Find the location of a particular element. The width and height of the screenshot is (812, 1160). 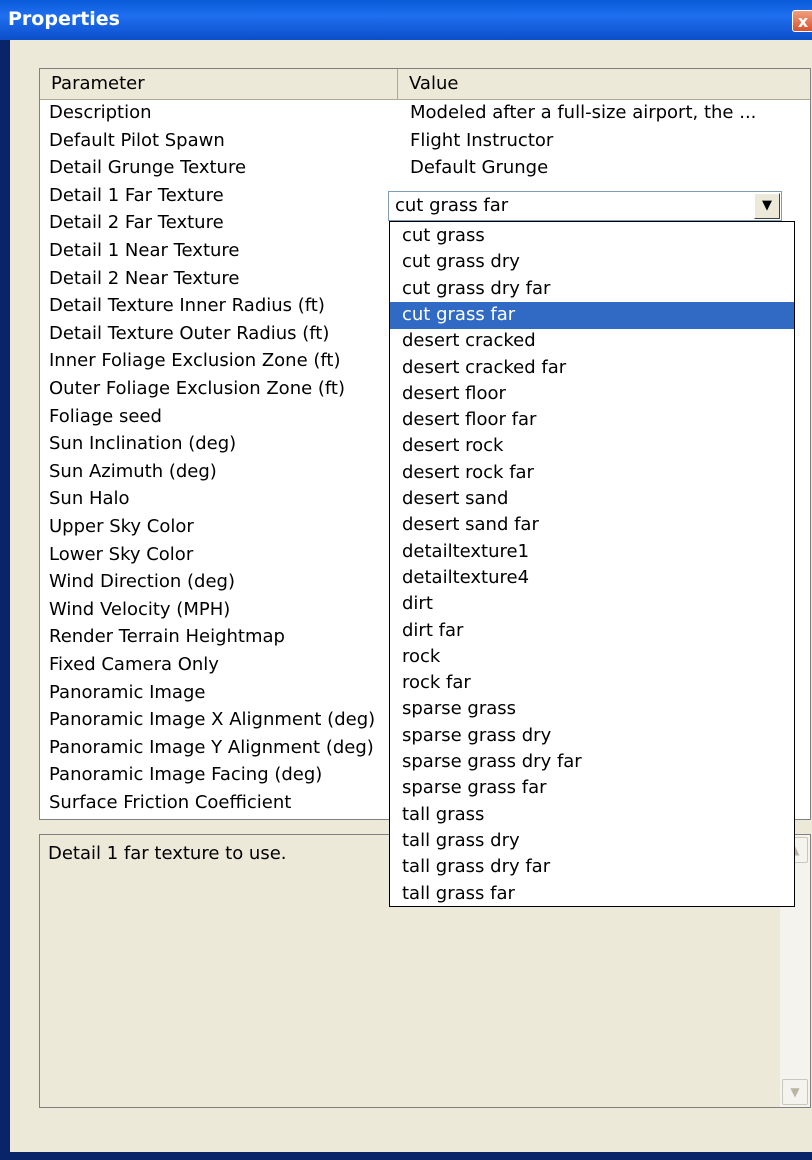

dropdown-option: desert cracked far is located at coordinates (592, 368).